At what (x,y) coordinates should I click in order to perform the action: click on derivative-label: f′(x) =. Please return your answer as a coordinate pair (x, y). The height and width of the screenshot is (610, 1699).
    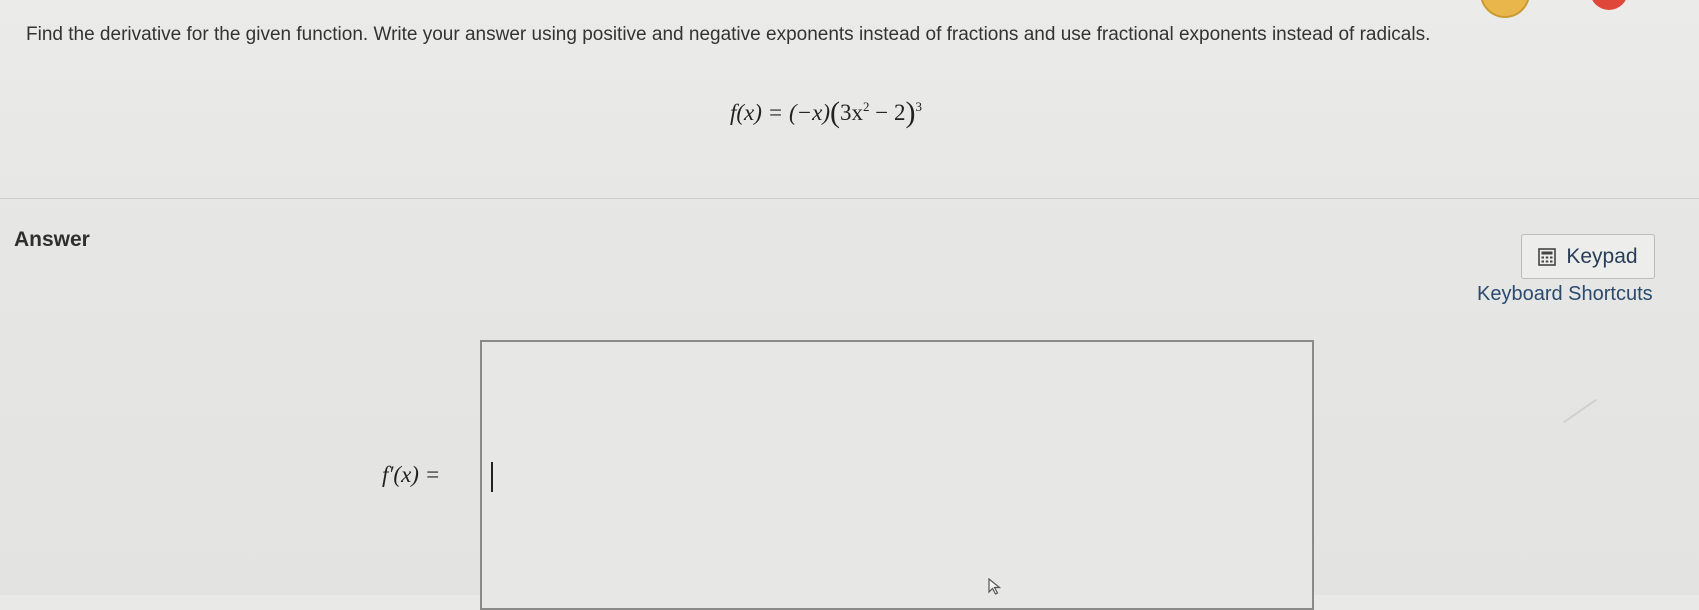
    Looking at the image, I should click on (411, 475).